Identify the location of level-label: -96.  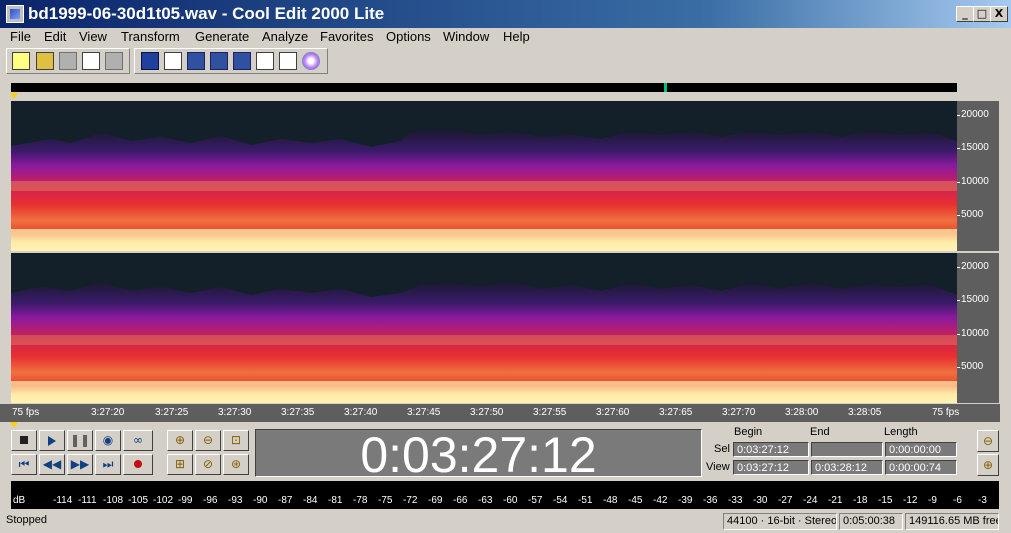
(210, 500).